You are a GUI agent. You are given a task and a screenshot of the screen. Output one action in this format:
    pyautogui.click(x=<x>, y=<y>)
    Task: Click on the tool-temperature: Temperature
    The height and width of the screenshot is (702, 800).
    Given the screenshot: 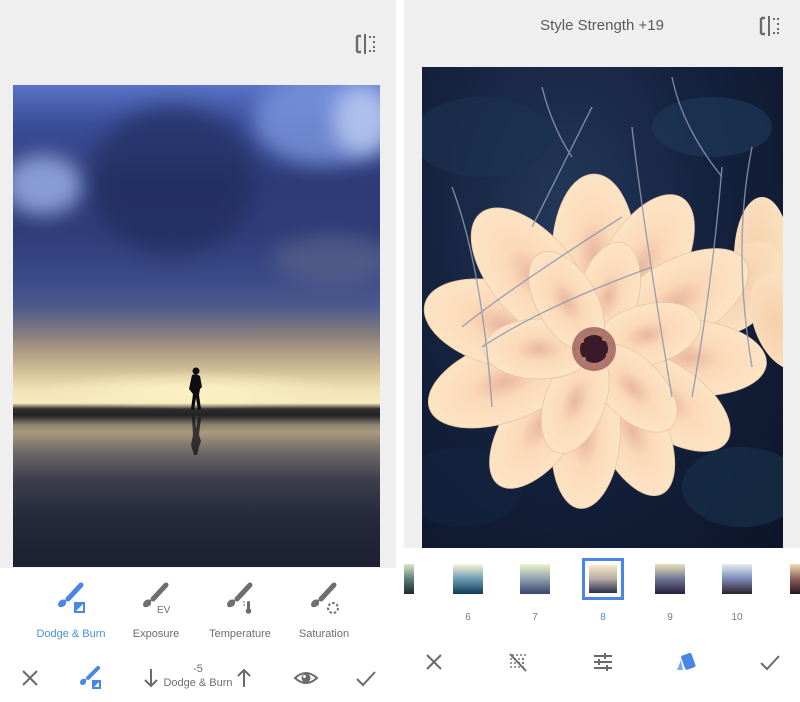 What is the action you would take?
    pyautogui.click(x=240, y=609)
    